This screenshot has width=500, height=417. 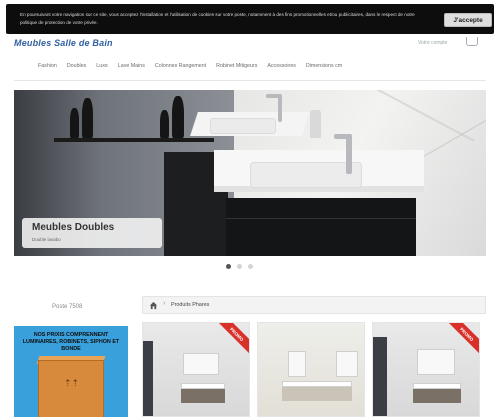 What do you see at coordinates (311, 369) in the screenshot?
I see `product-card` at bounding box center [311, 369].